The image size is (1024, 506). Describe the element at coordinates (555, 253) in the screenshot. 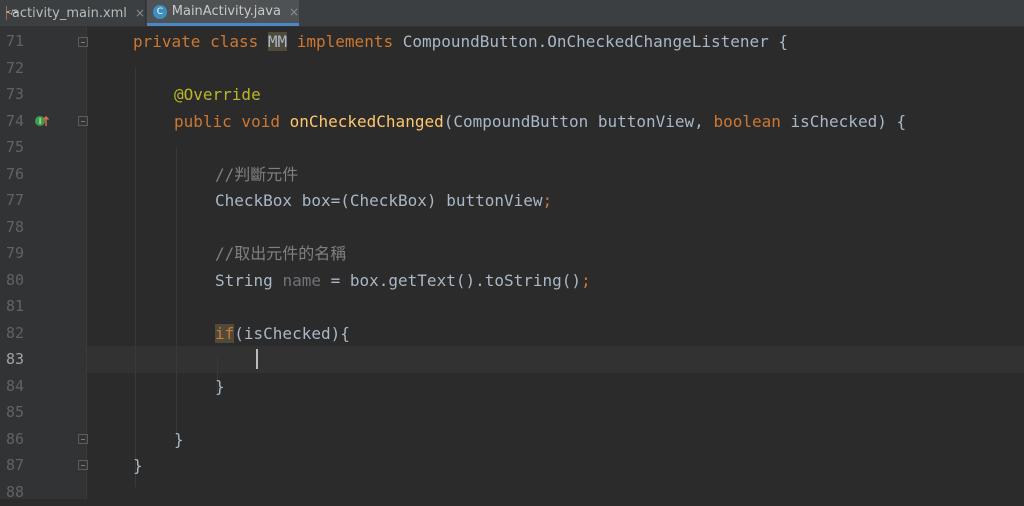

I see `code-line-79: //取出元件的名稱` at that location.